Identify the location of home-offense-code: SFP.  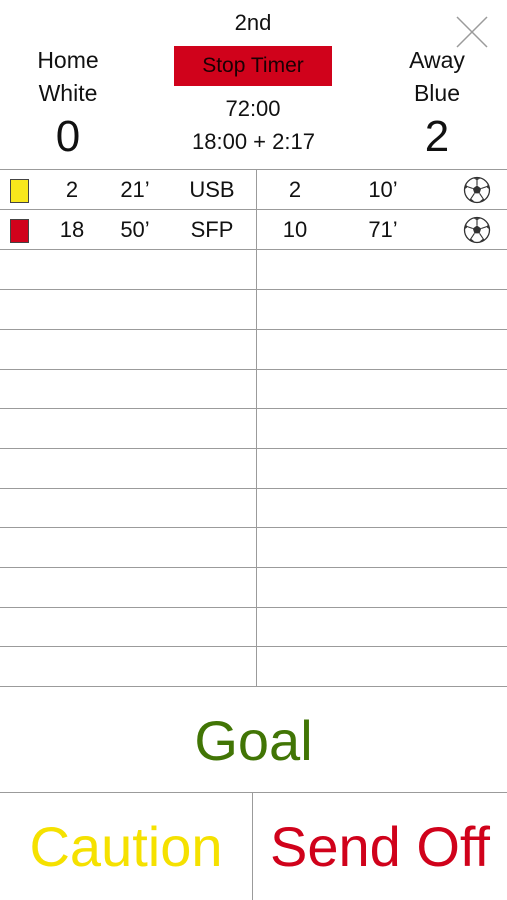
(212, 229).